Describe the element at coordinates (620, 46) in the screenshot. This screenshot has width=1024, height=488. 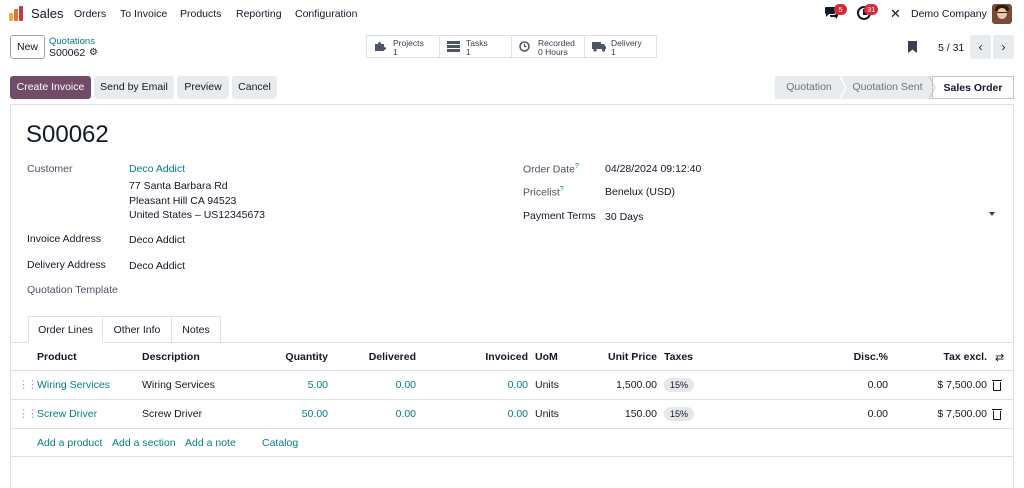
I see `delivery-smart-button: Delivery 1` at that location.